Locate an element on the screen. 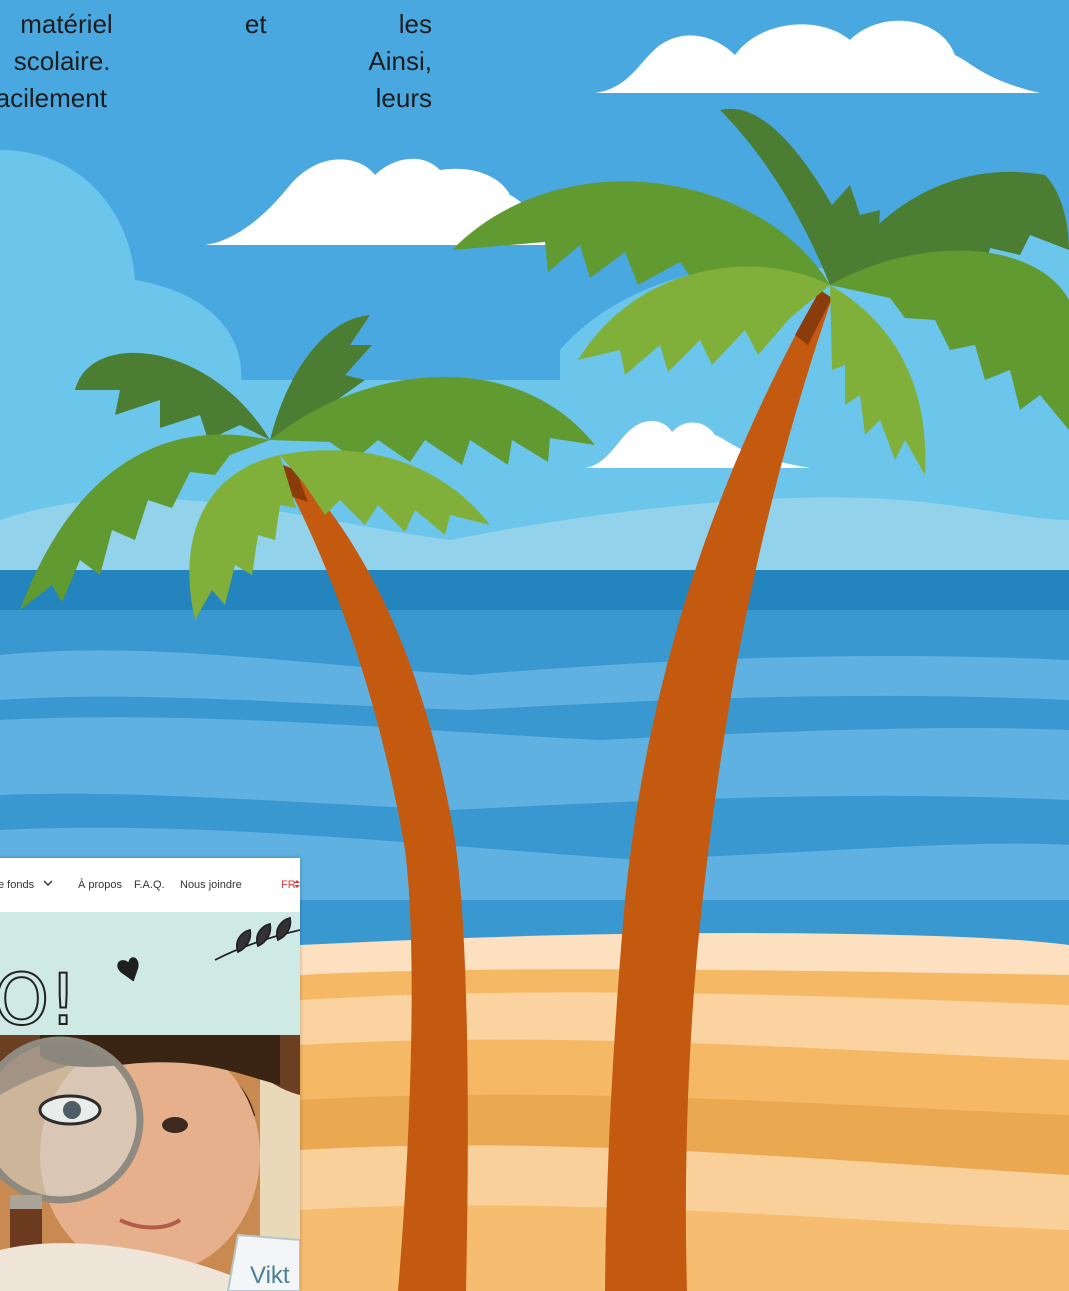  site-navbar: e fonds À propos F.A.Q. Nous joindre FR is located at coordinates (150, 885).